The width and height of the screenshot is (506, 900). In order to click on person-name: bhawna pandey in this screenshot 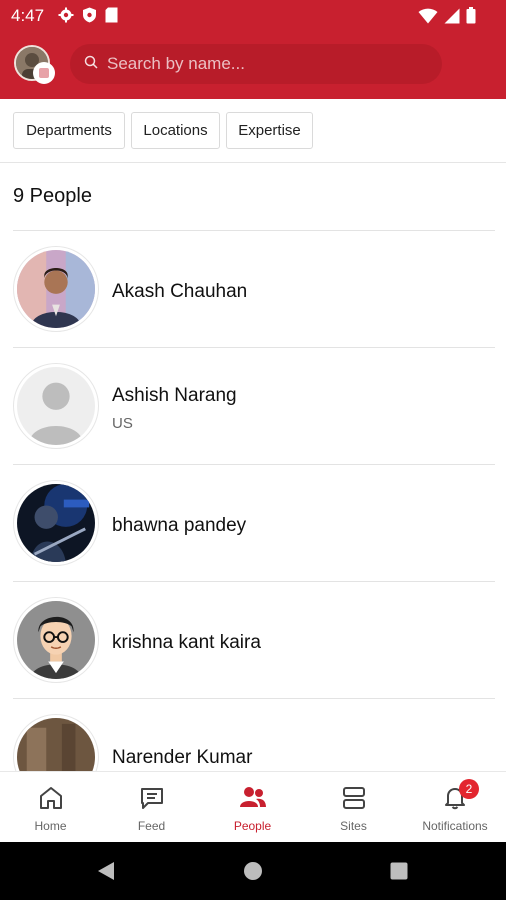, I will do `click(179, 525)`.